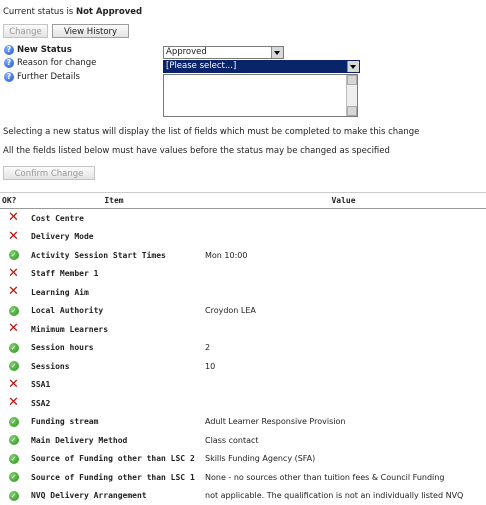 The image size is (486, 505). What do you see at coordinates (114, 385) in the screenshot?
I see `item-cell: SSA1` at bounding box center [114, 385].